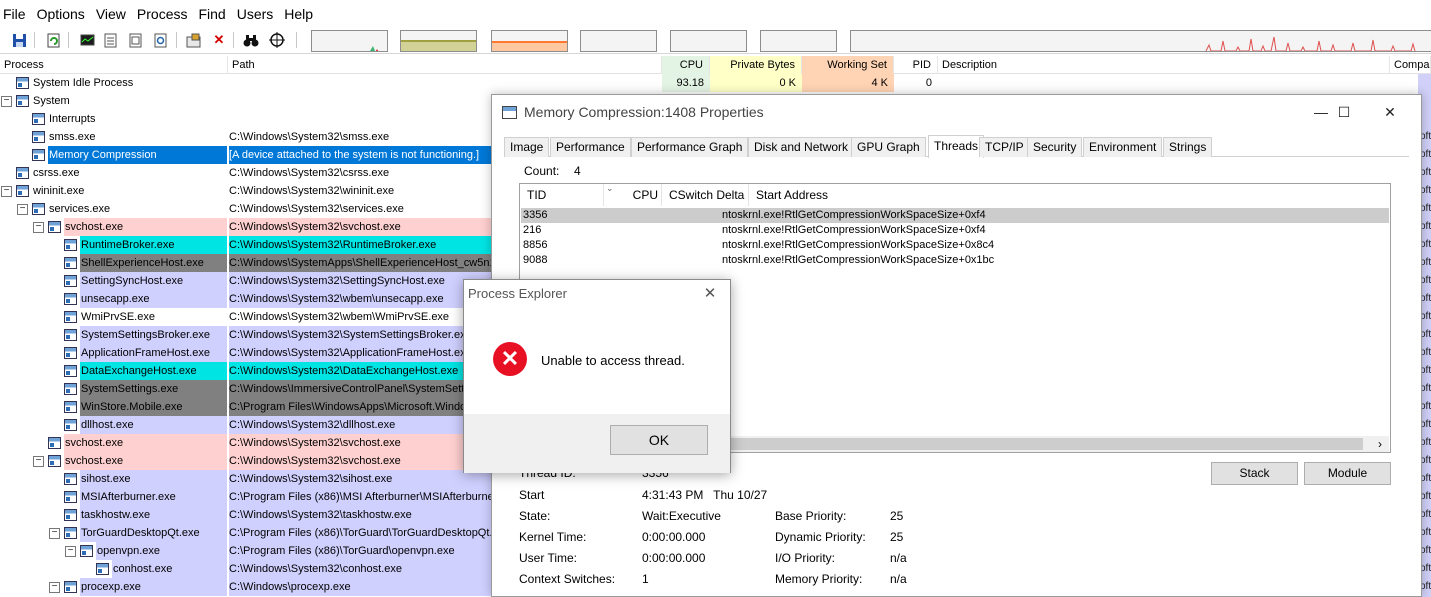 This screenshot has width=1431, height=597. Describe the element at coordinates (251, 40) in the screenshot. I see `binoculars-icon` at that location.